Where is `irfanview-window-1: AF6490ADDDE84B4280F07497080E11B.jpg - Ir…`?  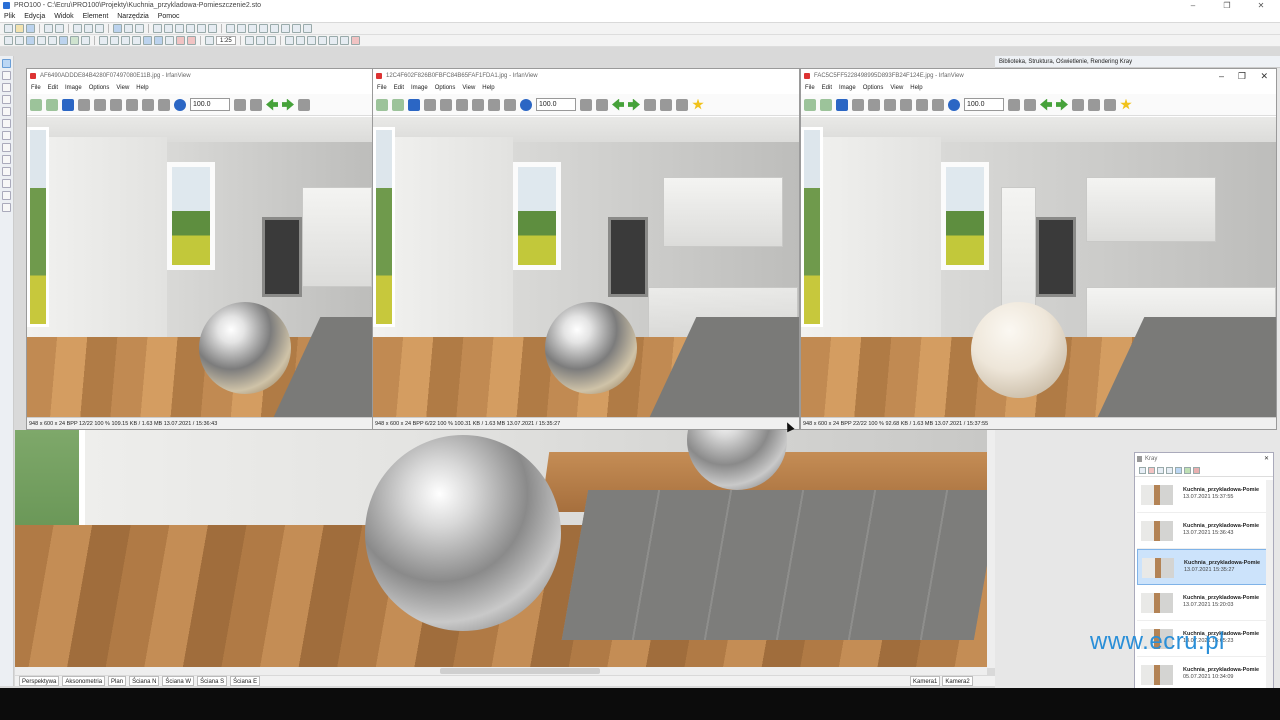
irfanview-window-1: AF6490ADDDE84B4280F07497080E11B.jpg - Ir… is located at coordinates (199, 249).